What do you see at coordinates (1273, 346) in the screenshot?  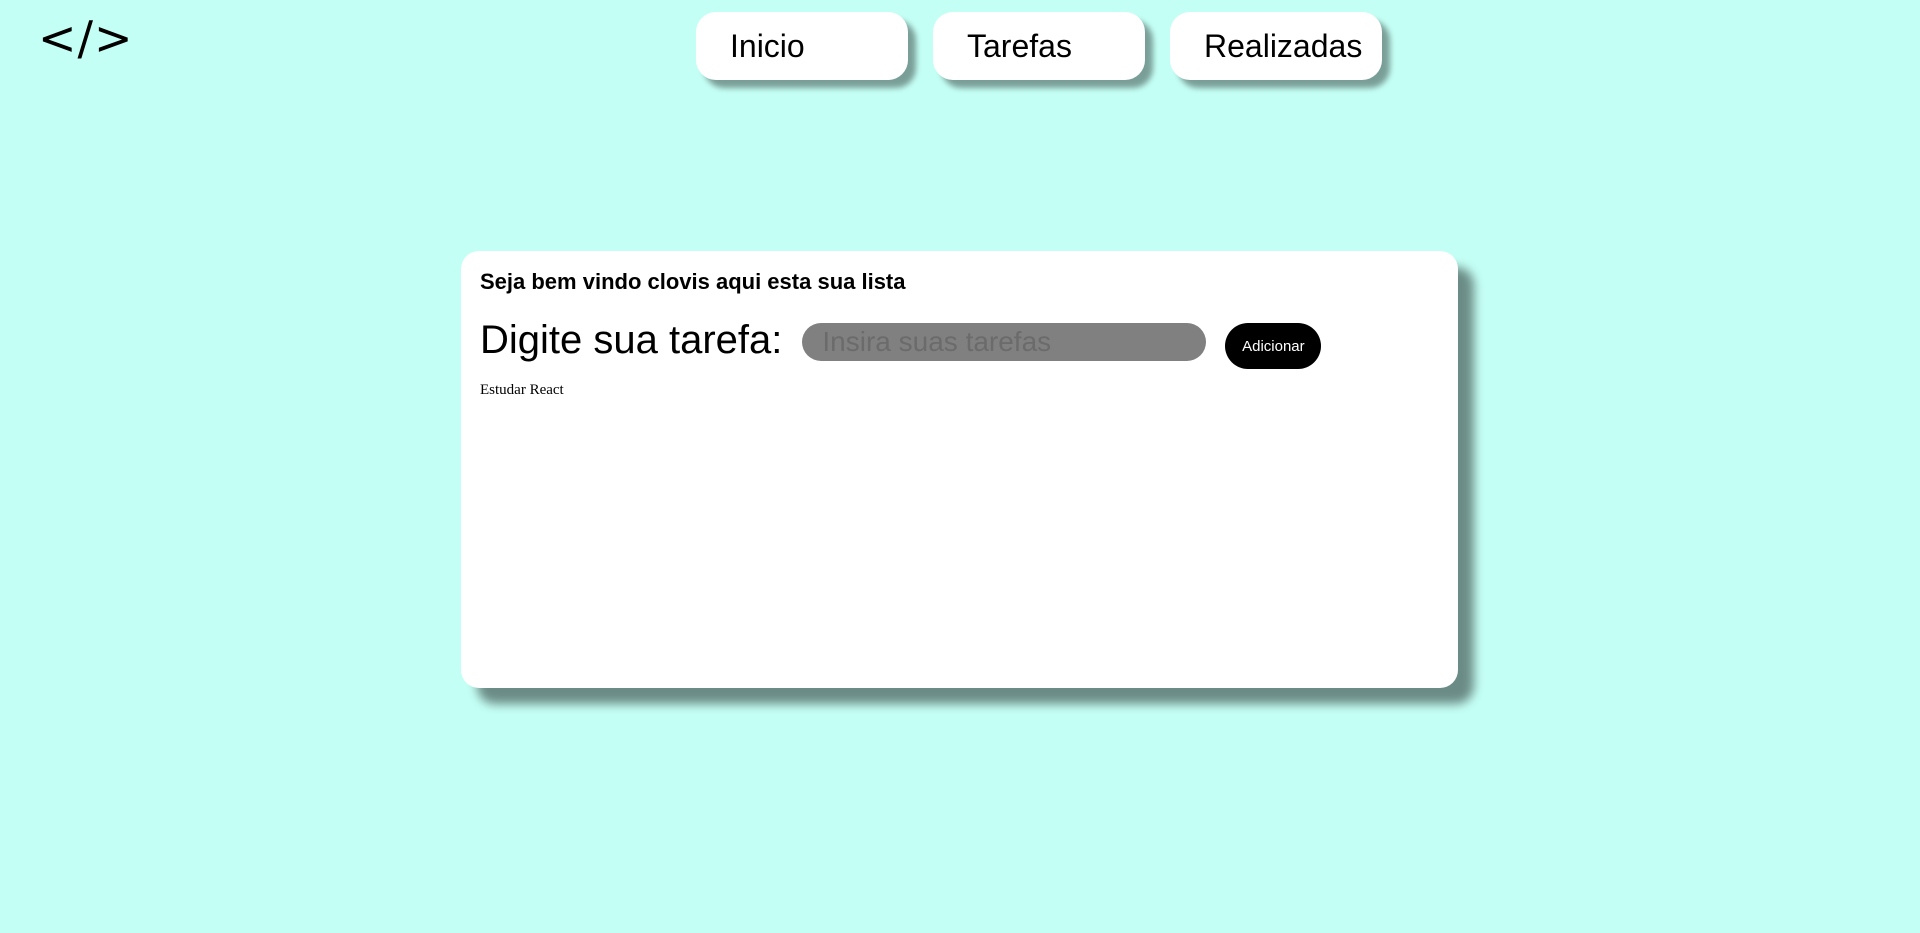 I see `add-task-button: Adicionar` at bounding box center [1273, 346].